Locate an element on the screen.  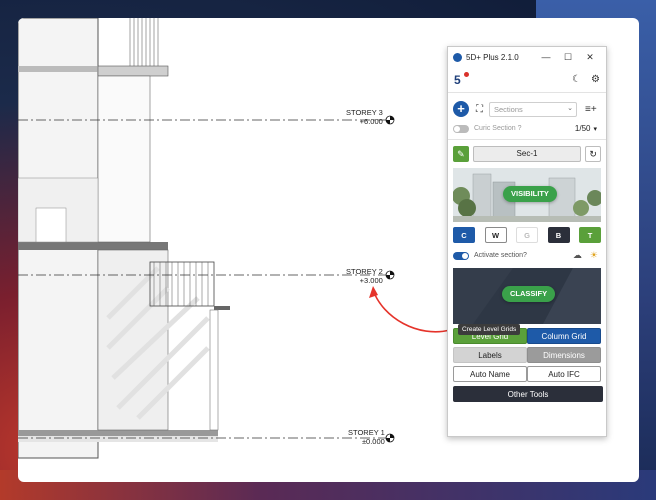
auto-name-button: Auto Name is located at coordinates (490, 374).